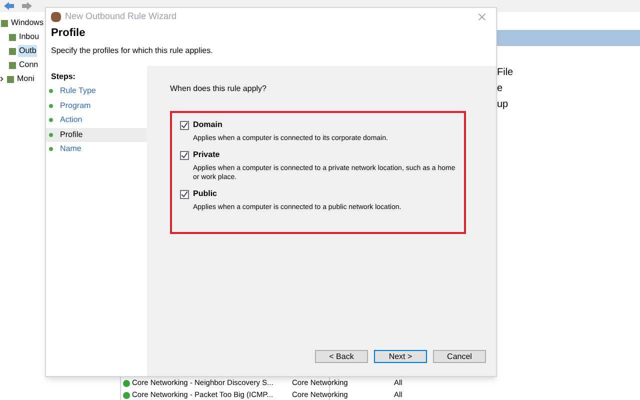 The width and height of the screenshot is (640, 400). What do you see at coordinates (28, 51) in the screenshot?
I see `tree-item: Outb` at bounding box center [28, 51].